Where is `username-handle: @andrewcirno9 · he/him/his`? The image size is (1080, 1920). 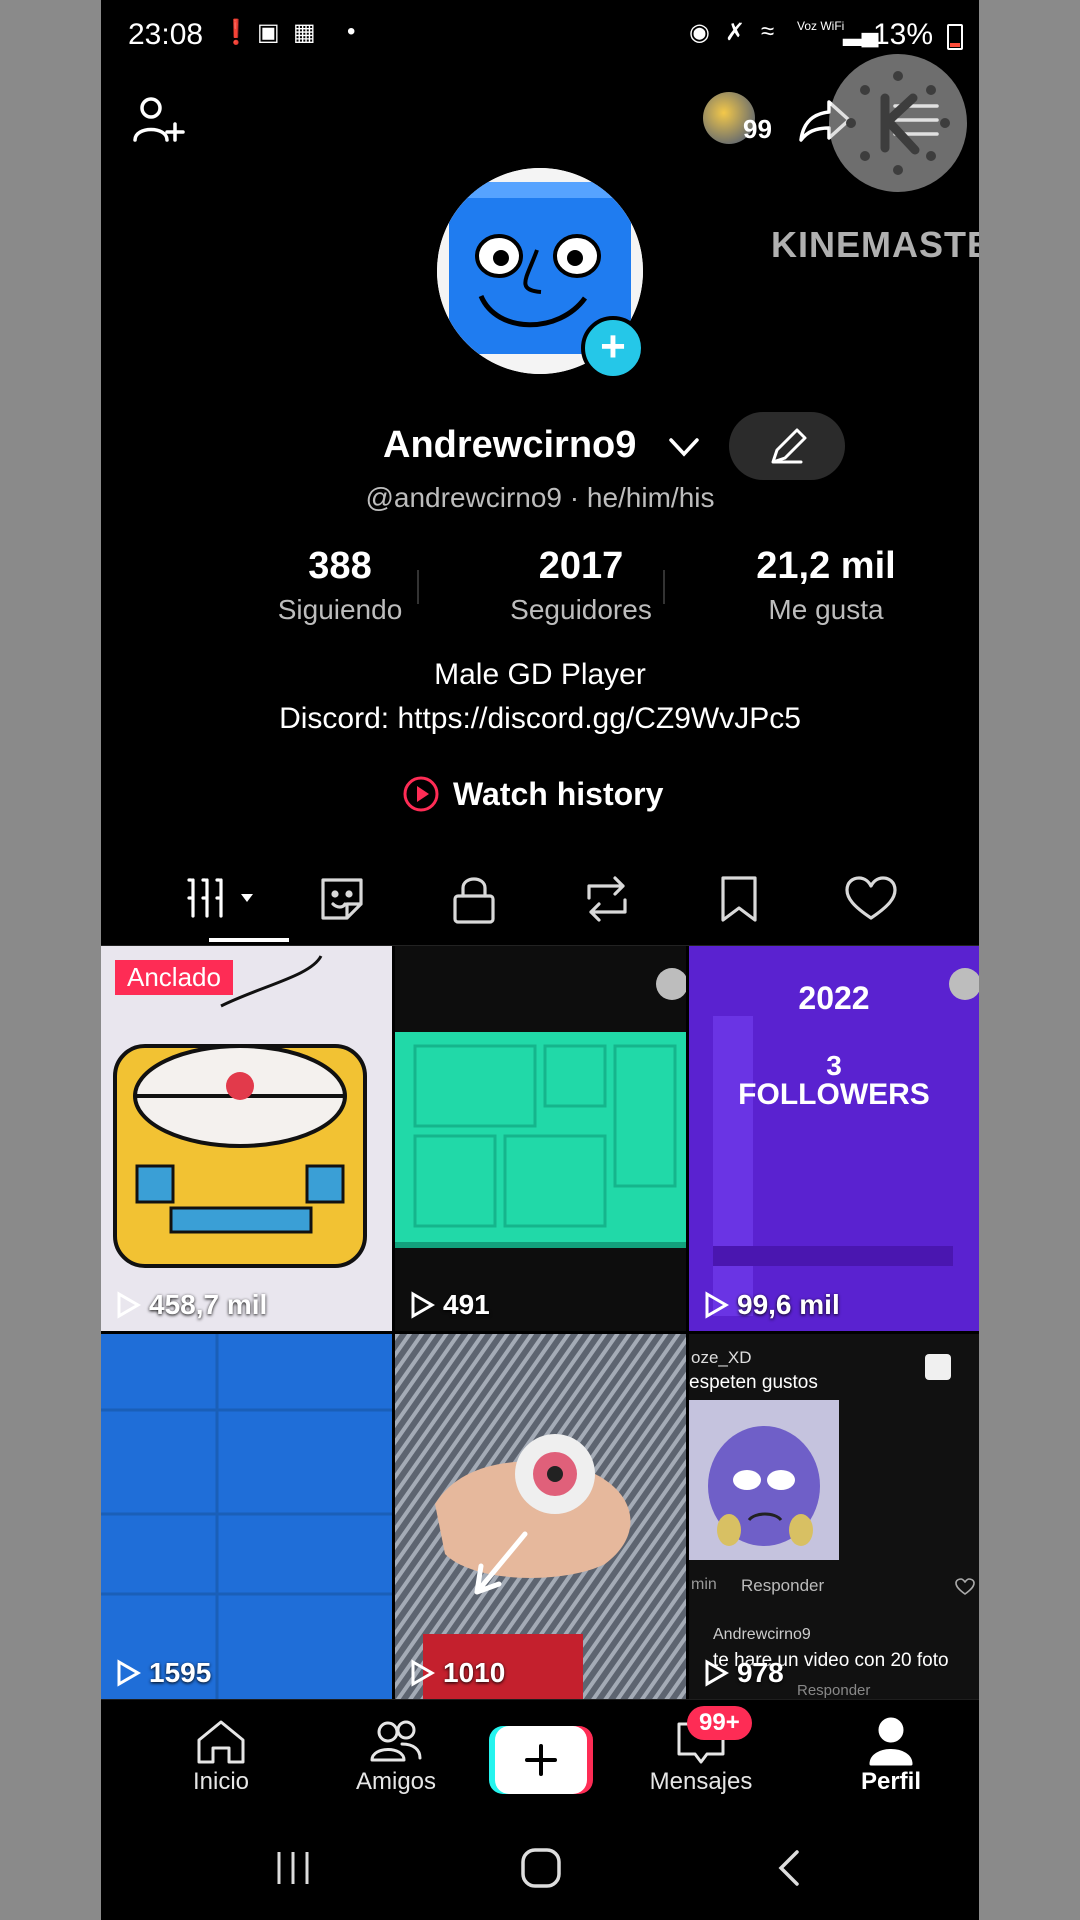 username-handle: @andrewcirno9 · he/him/his is located at coordinates (540, 497).